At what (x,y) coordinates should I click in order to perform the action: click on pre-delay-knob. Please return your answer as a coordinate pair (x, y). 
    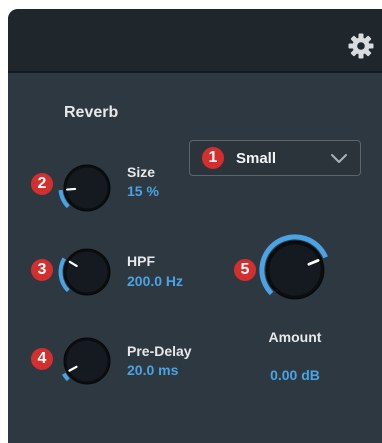
    Looking at the image, I should click on (87, 361).